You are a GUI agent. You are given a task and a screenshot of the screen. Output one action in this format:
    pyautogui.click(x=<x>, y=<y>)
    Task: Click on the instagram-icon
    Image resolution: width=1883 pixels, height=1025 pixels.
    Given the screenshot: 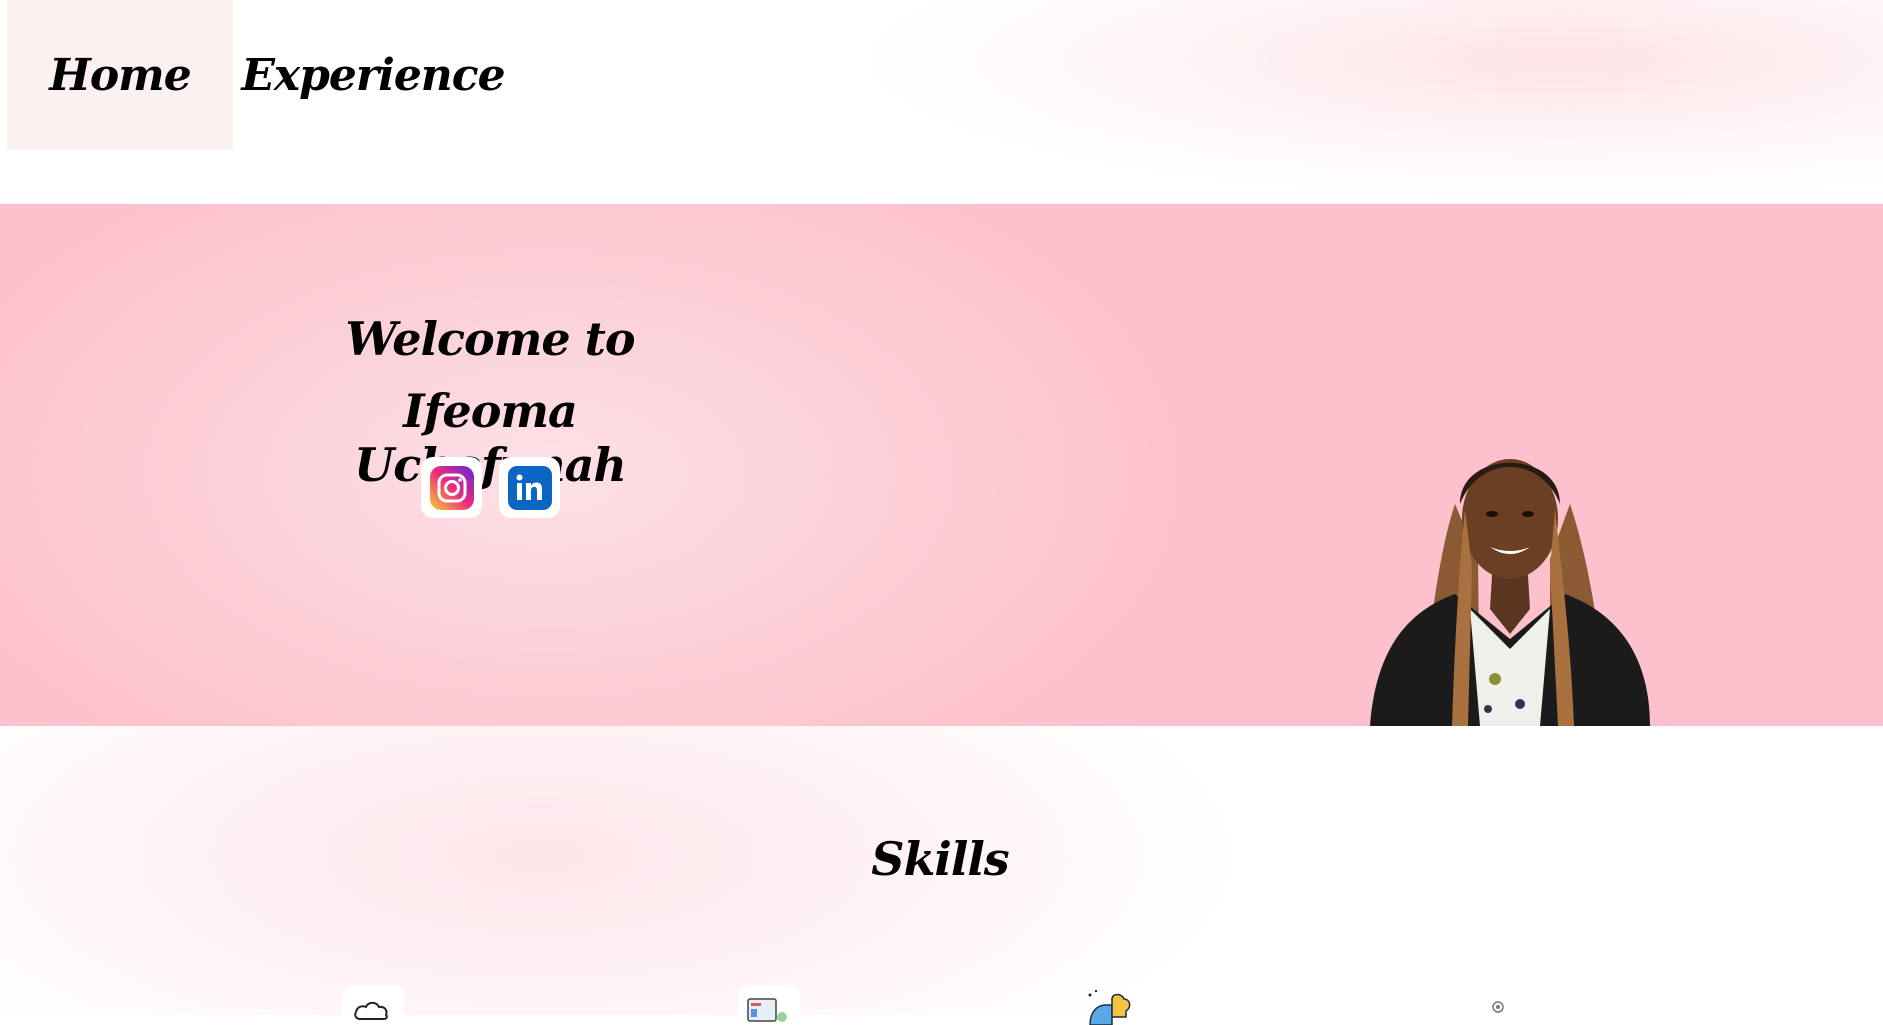 What is the action you would take?
    pyautogui.click(x=451, y=487)
    